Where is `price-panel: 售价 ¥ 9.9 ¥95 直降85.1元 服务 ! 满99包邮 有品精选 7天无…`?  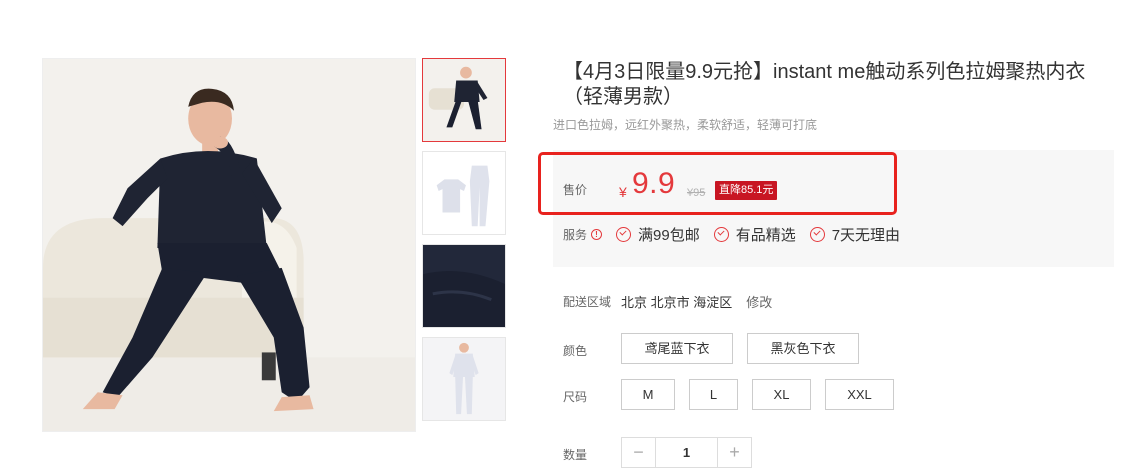 price-panel: 售价 ¥ 9.9 ¥95 直降85.1元 服务 ! 满99包邮 有品精选 7天无… is located at coordinates (833, 208).